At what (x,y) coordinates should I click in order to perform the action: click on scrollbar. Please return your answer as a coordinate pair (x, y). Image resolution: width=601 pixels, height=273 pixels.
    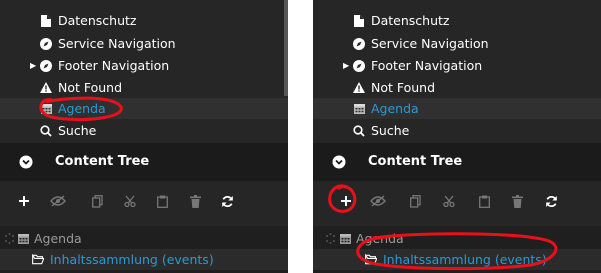
    Looking at the image, I should click on (286, 48).